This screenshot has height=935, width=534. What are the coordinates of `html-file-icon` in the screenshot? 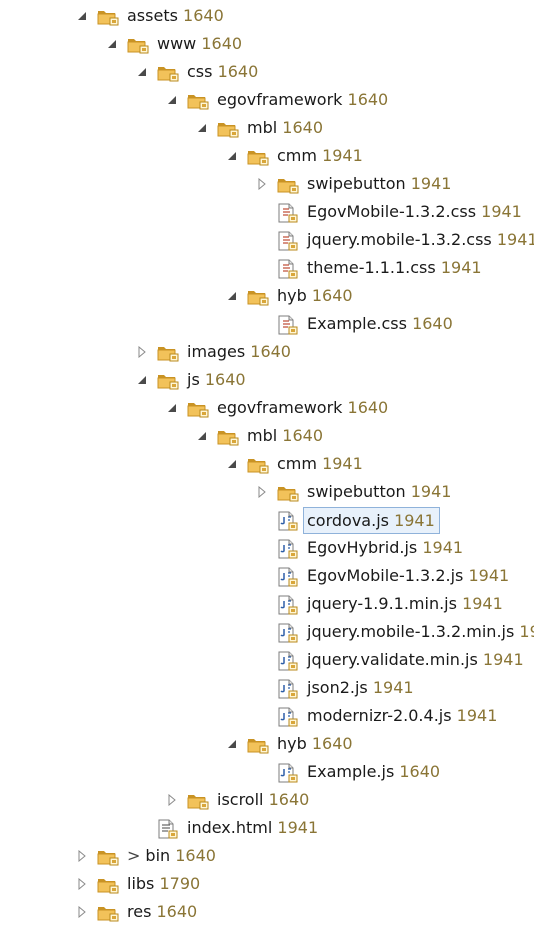 It's located at (168, 829).